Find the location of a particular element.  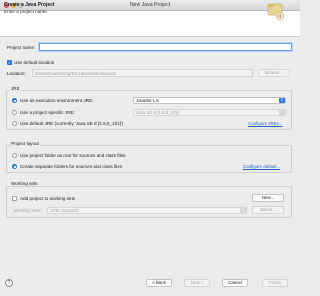

working-sets-group-title: Working sets is located at coordinates (24, 183).